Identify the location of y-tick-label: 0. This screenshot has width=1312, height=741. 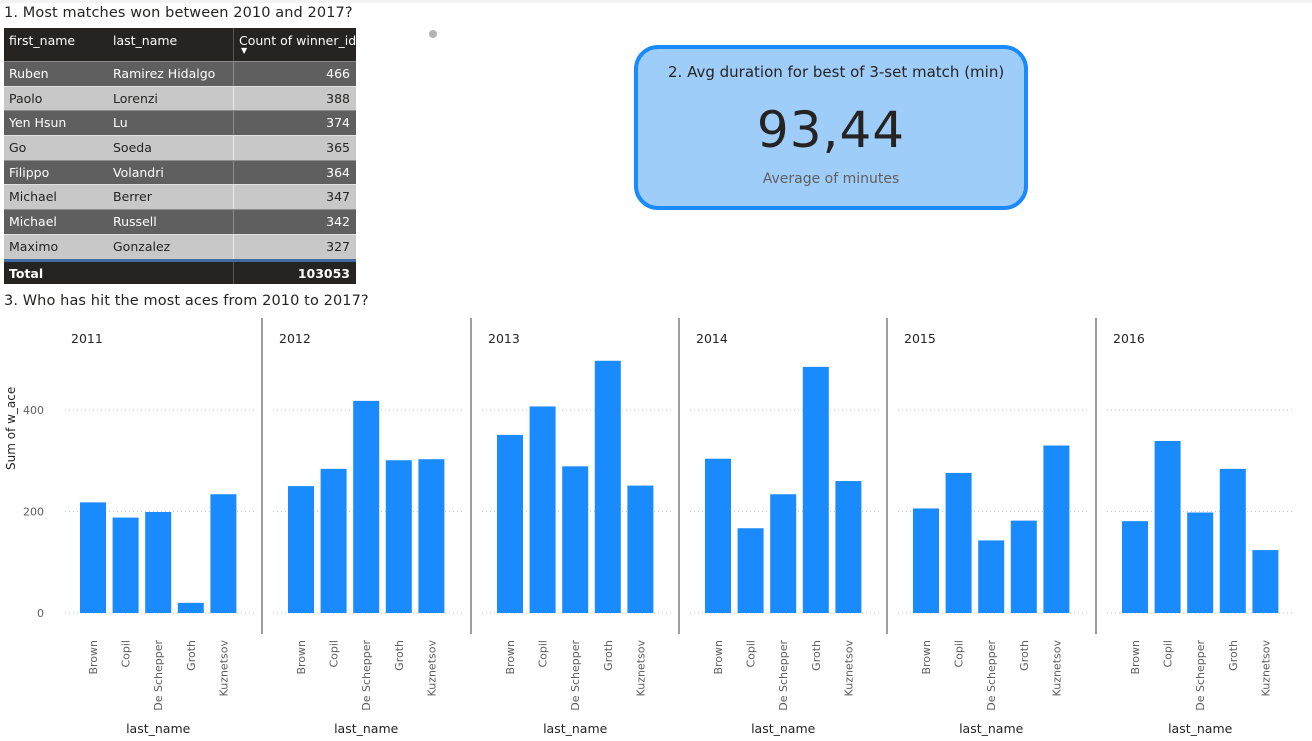
(40, 613).